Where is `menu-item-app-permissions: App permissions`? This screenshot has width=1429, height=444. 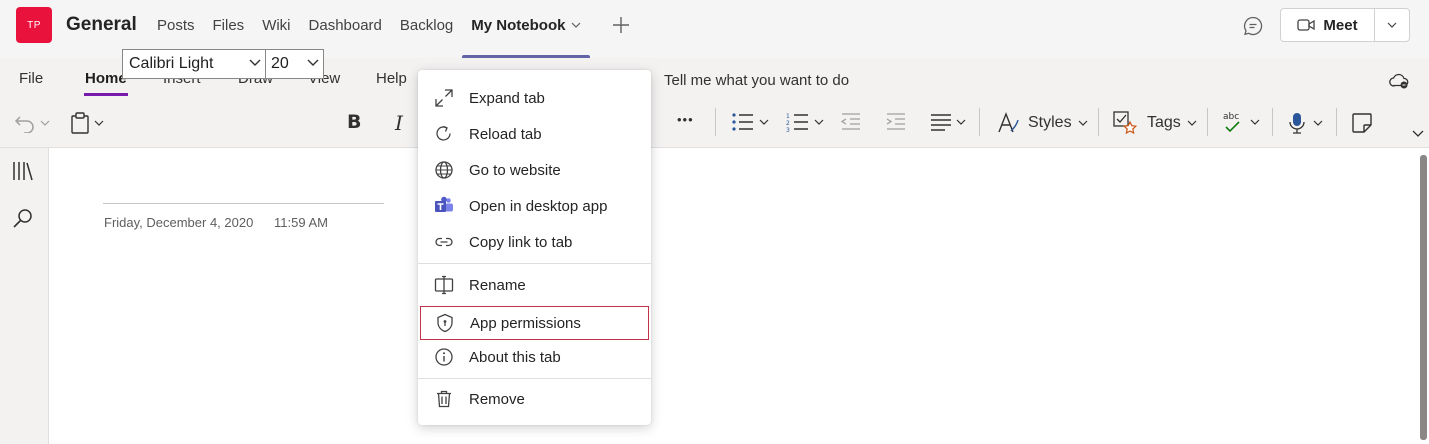 menu-item-app-permissions: App permissions is located at coordinates (534, 323).